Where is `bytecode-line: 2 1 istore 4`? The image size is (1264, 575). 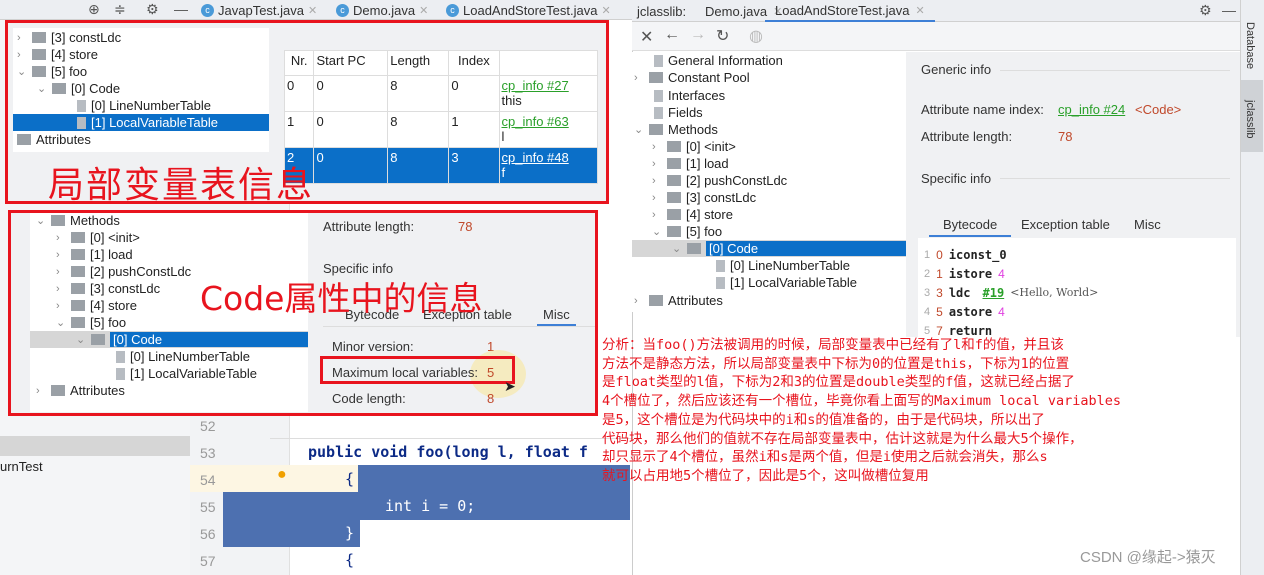 bytecode-line: 2 1 istore 4 is located at coordinates (1011, 273).